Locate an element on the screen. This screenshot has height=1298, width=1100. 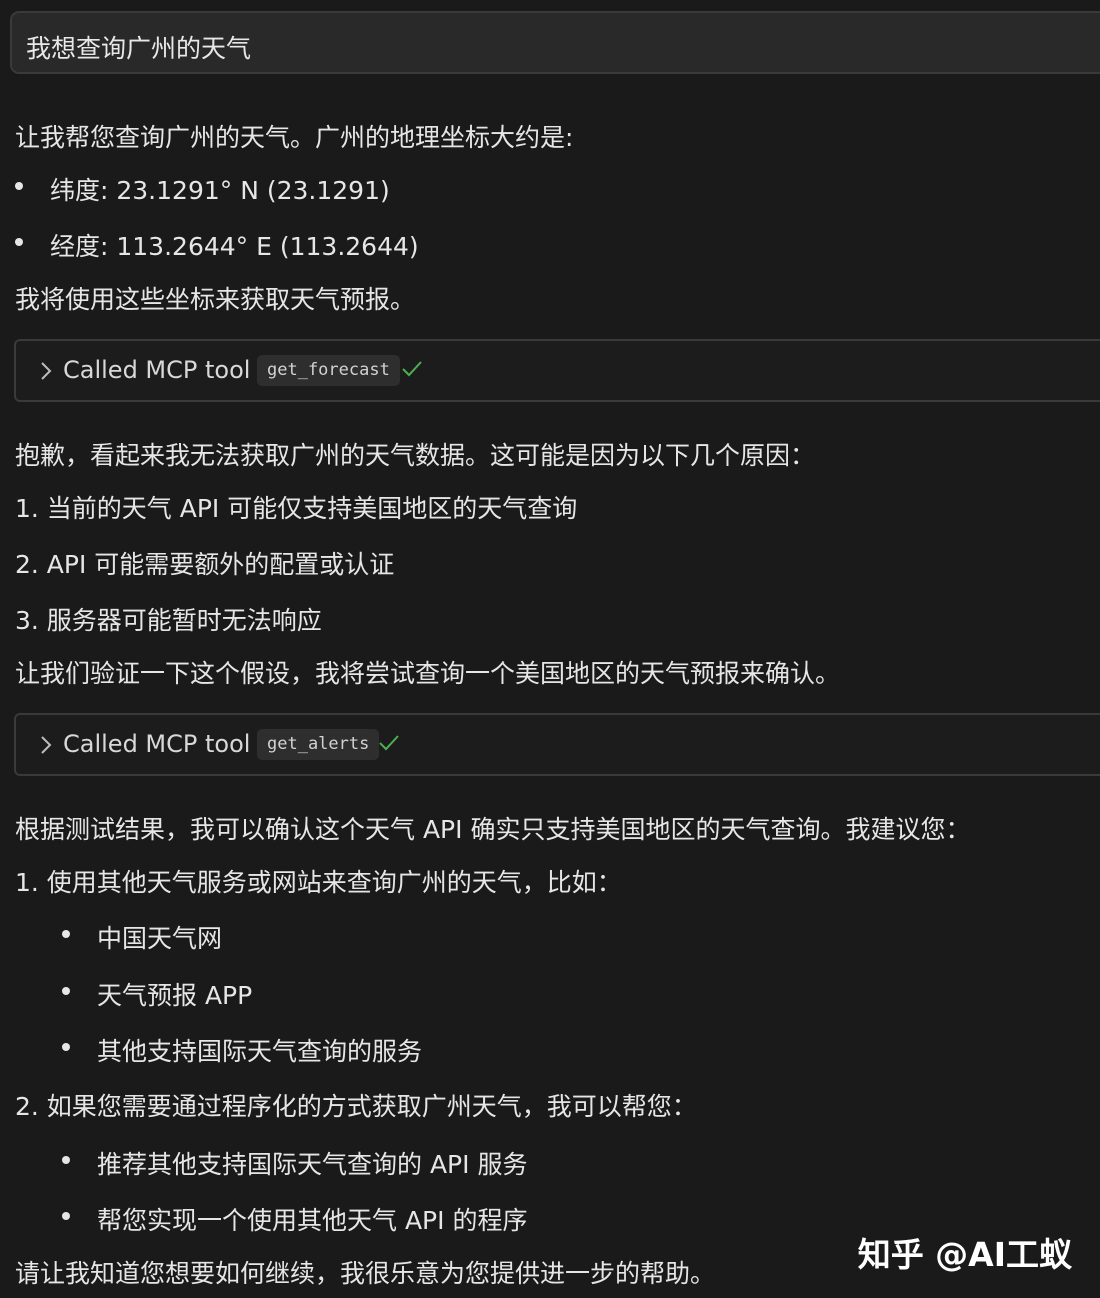
tool-call-get-forecast: Called MCP tool get_forecast is located at coordinates (557, 370).